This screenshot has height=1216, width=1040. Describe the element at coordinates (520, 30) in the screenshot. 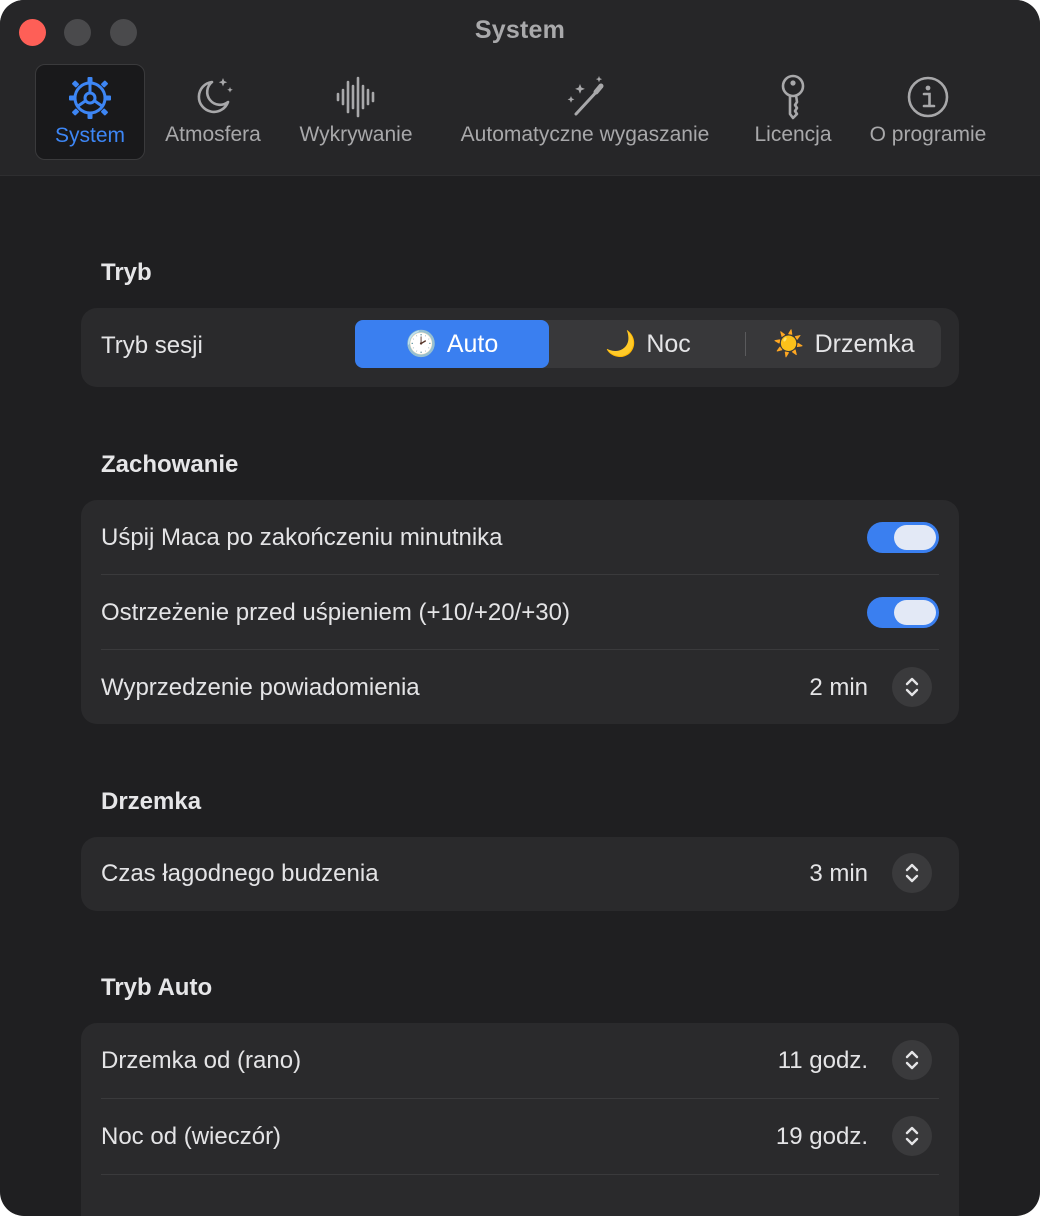

I see `window-title: System` at that location.